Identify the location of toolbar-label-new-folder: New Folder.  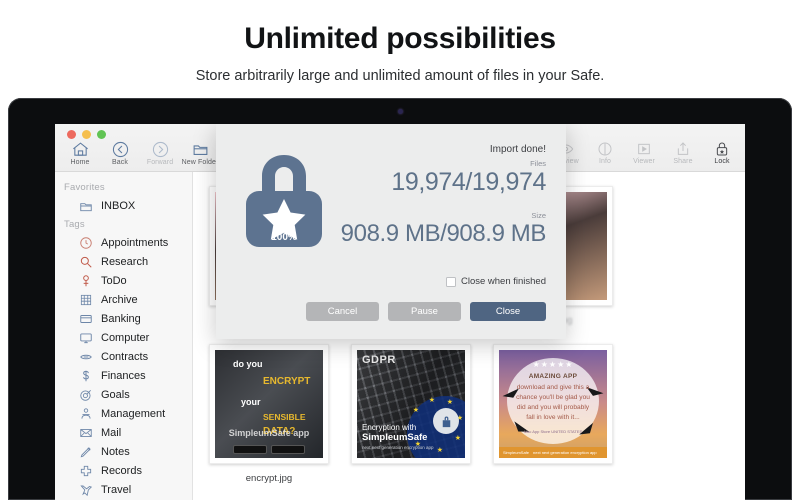
(200, 162).